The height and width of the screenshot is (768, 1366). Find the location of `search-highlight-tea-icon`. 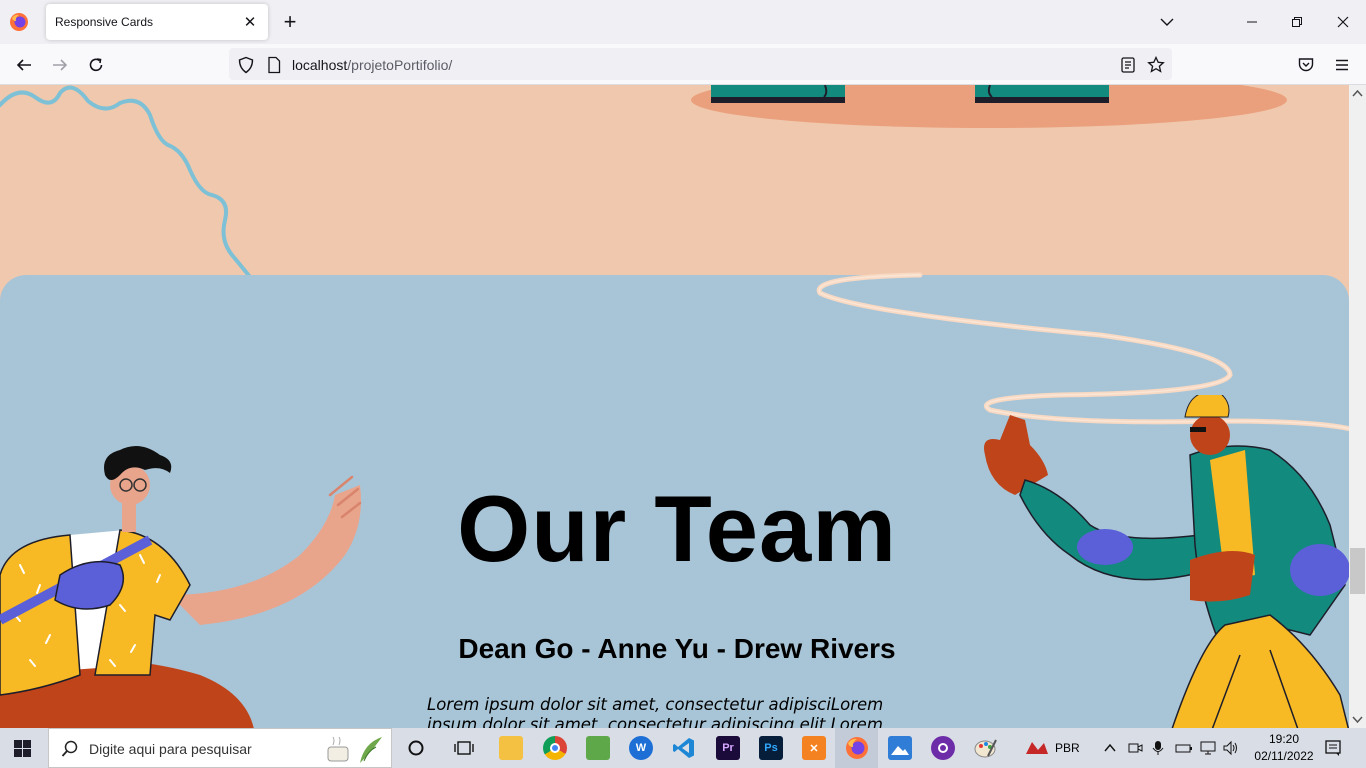

search-highlight-tea-icon is located at coordinates (354, 749).